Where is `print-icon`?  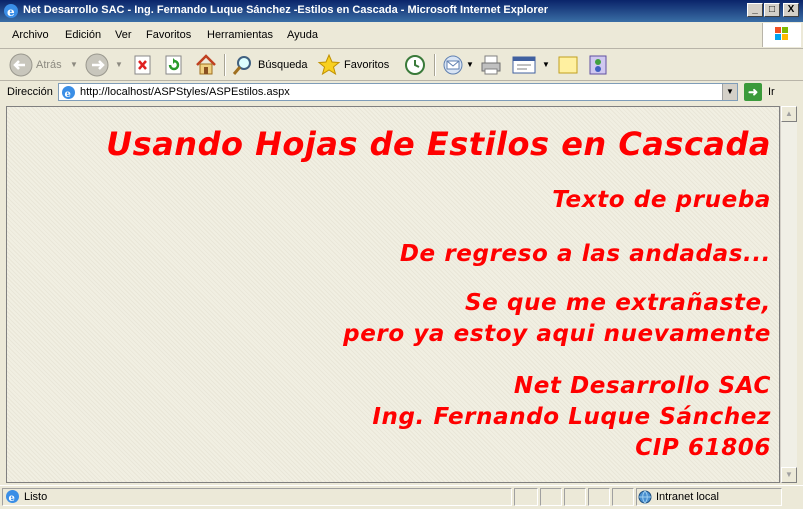
print-icon is located at coordinates (491, 65).